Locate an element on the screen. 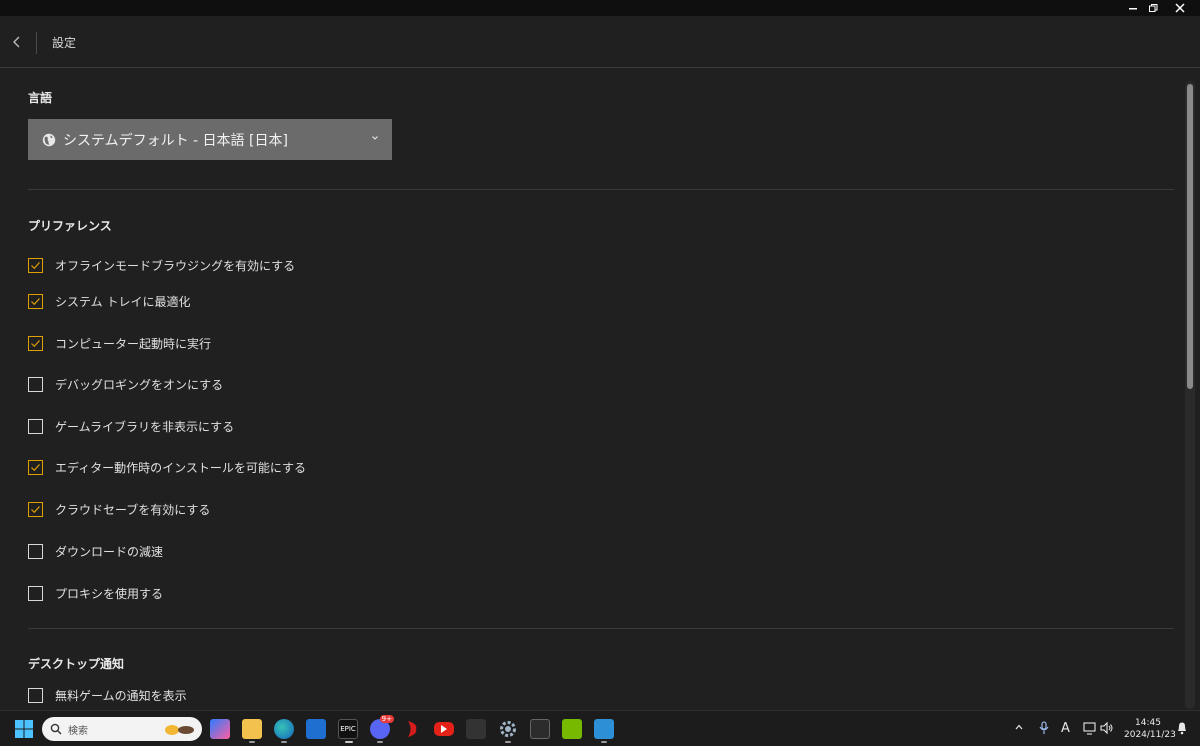 Image resolution: width=1200 pixels, height=746 pixels. bell-icon is located at coordinates (1182, 728).